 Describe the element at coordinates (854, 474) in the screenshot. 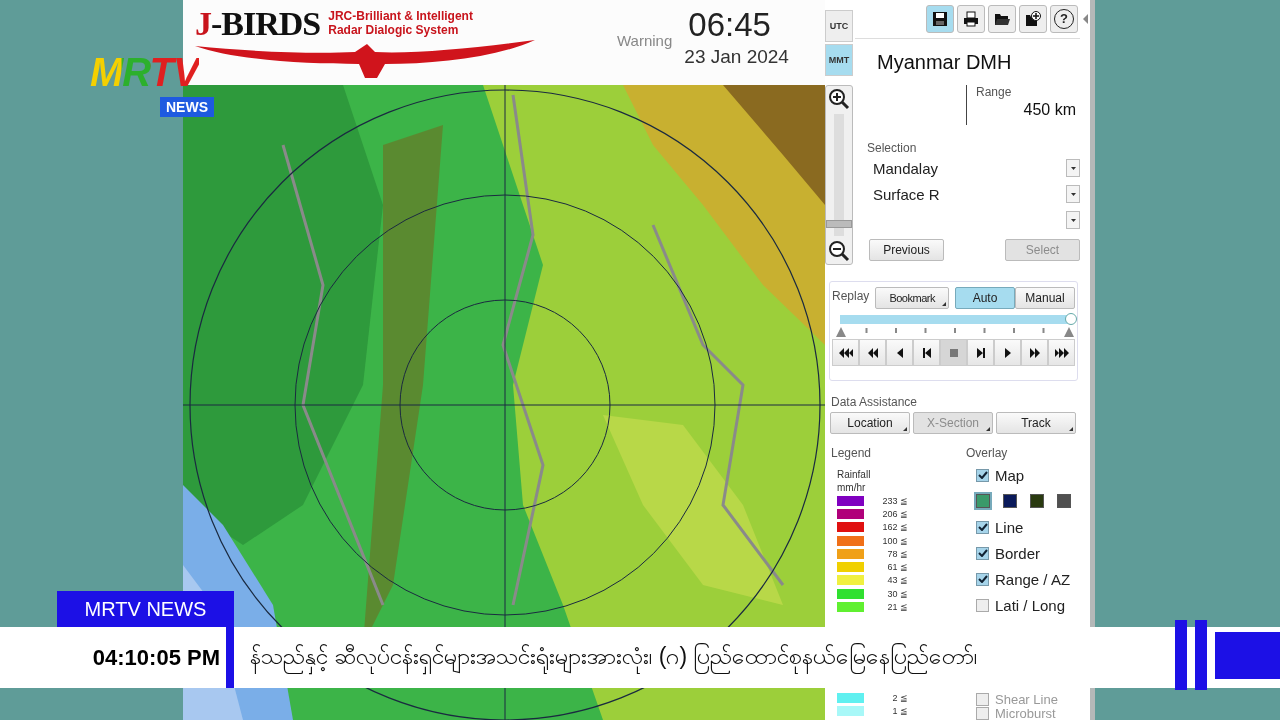

I see `legend-title: Rainfall` at that location.